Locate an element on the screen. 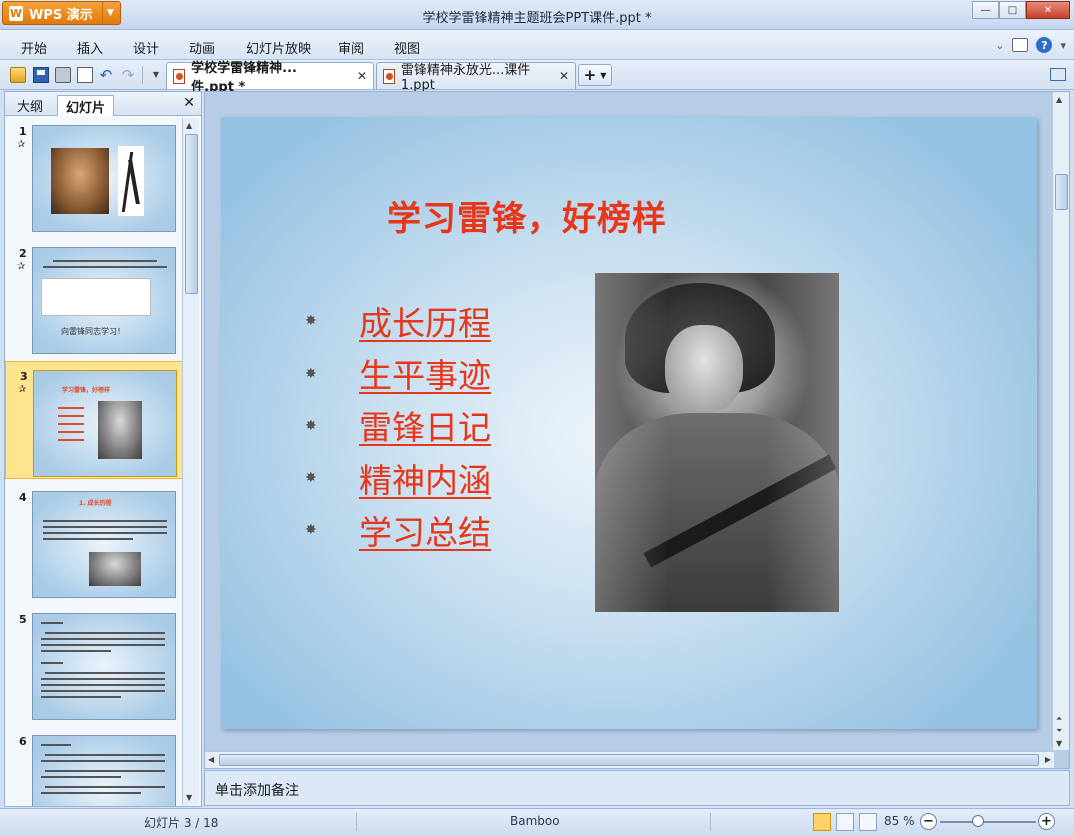 The width and height of the screenshot is (1074, 836). layout-toggle-icon is located at coordinates (1058, 74).